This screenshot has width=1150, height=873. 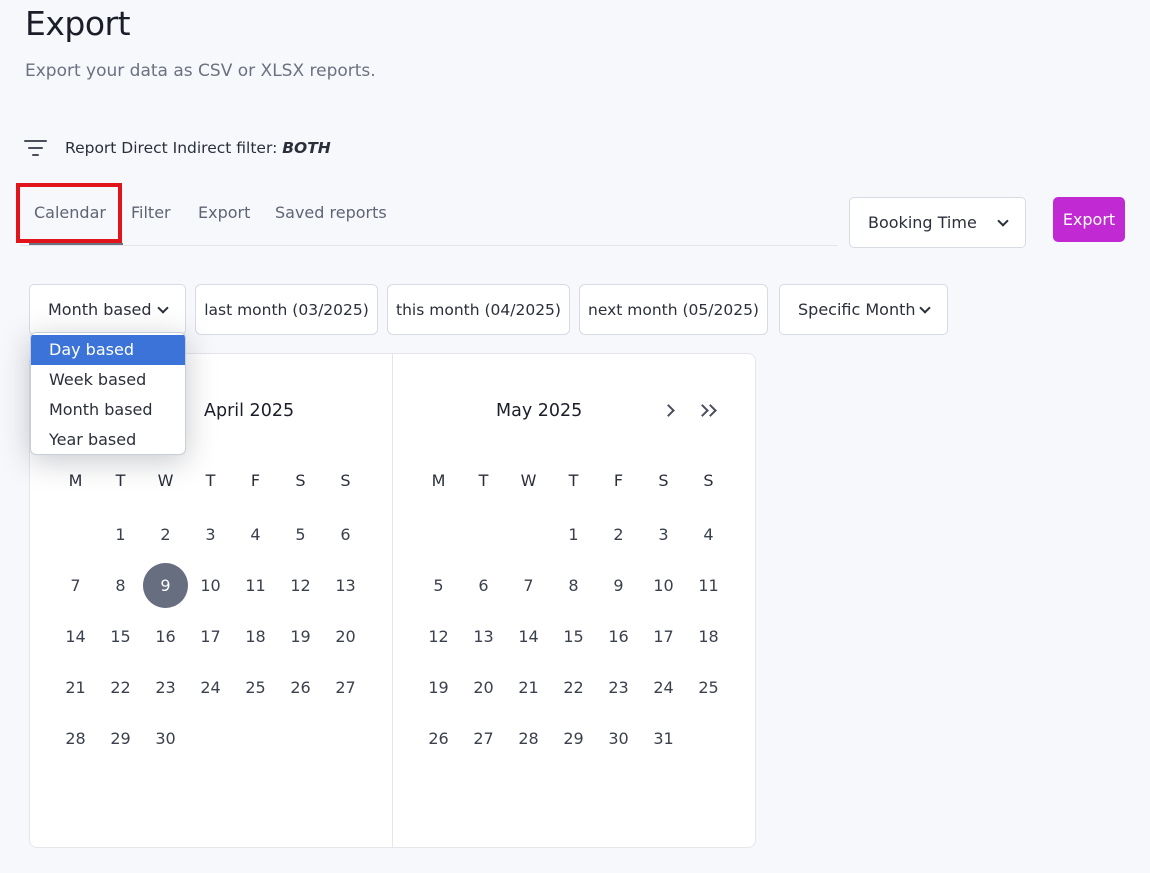 I want to click on next-month-icon, so click(x=673, y=411).